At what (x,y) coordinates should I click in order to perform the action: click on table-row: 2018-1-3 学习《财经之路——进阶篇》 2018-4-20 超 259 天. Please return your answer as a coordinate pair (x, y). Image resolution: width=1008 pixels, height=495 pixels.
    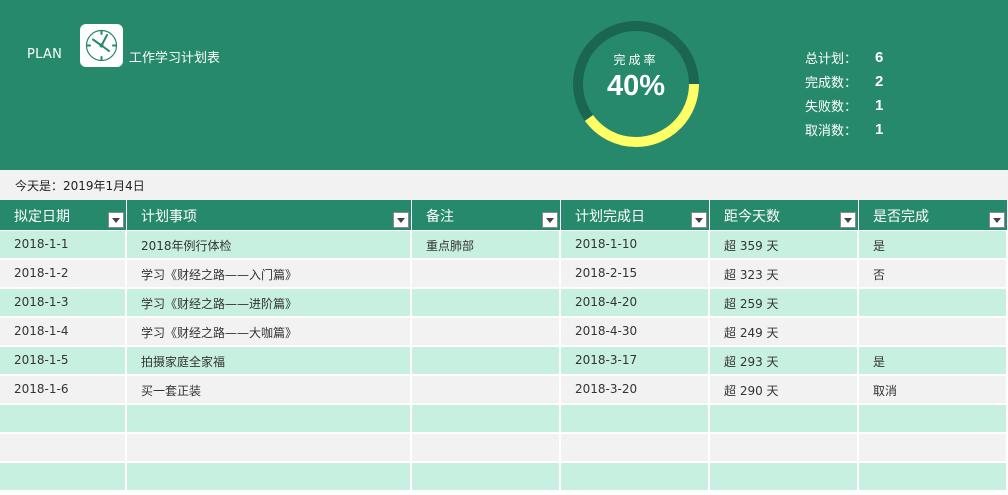
    Looking at the image, I should click on (504, 302).